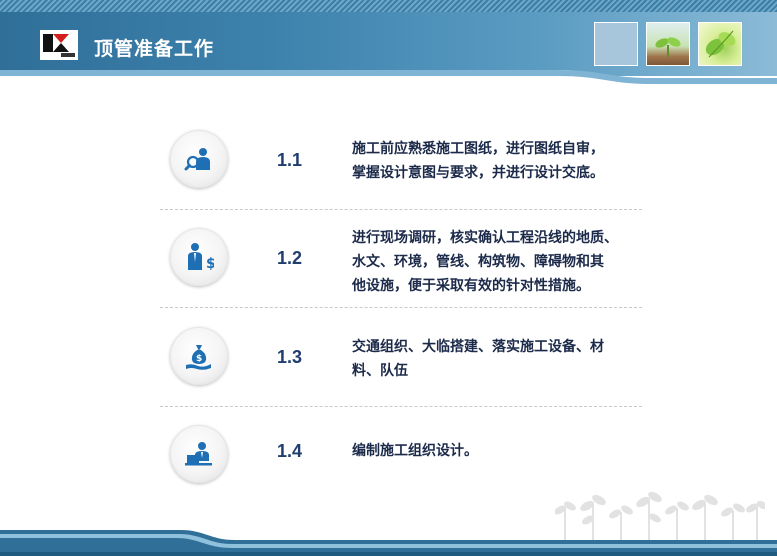 The width and height of the screenshot is (777, 556). What do you see at coordinates (290, 258) in the screenshot?
I see `item-number: 1.2` at bounding box center [290, 258].